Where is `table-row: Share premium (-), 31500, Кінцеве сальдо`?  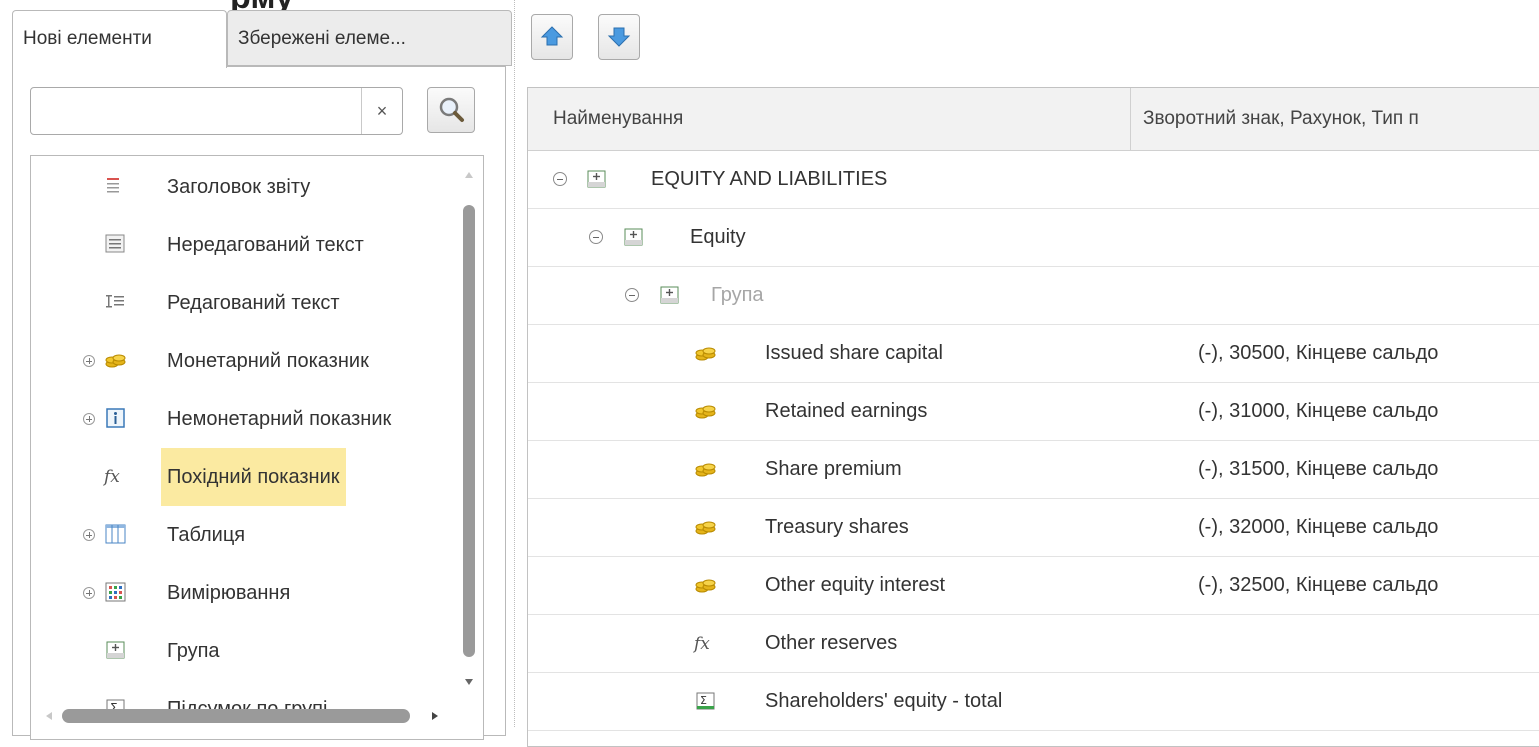 table-row: Share premium (-), 31500, Кінцеве сальдо is located at coordinates (1033, 470).